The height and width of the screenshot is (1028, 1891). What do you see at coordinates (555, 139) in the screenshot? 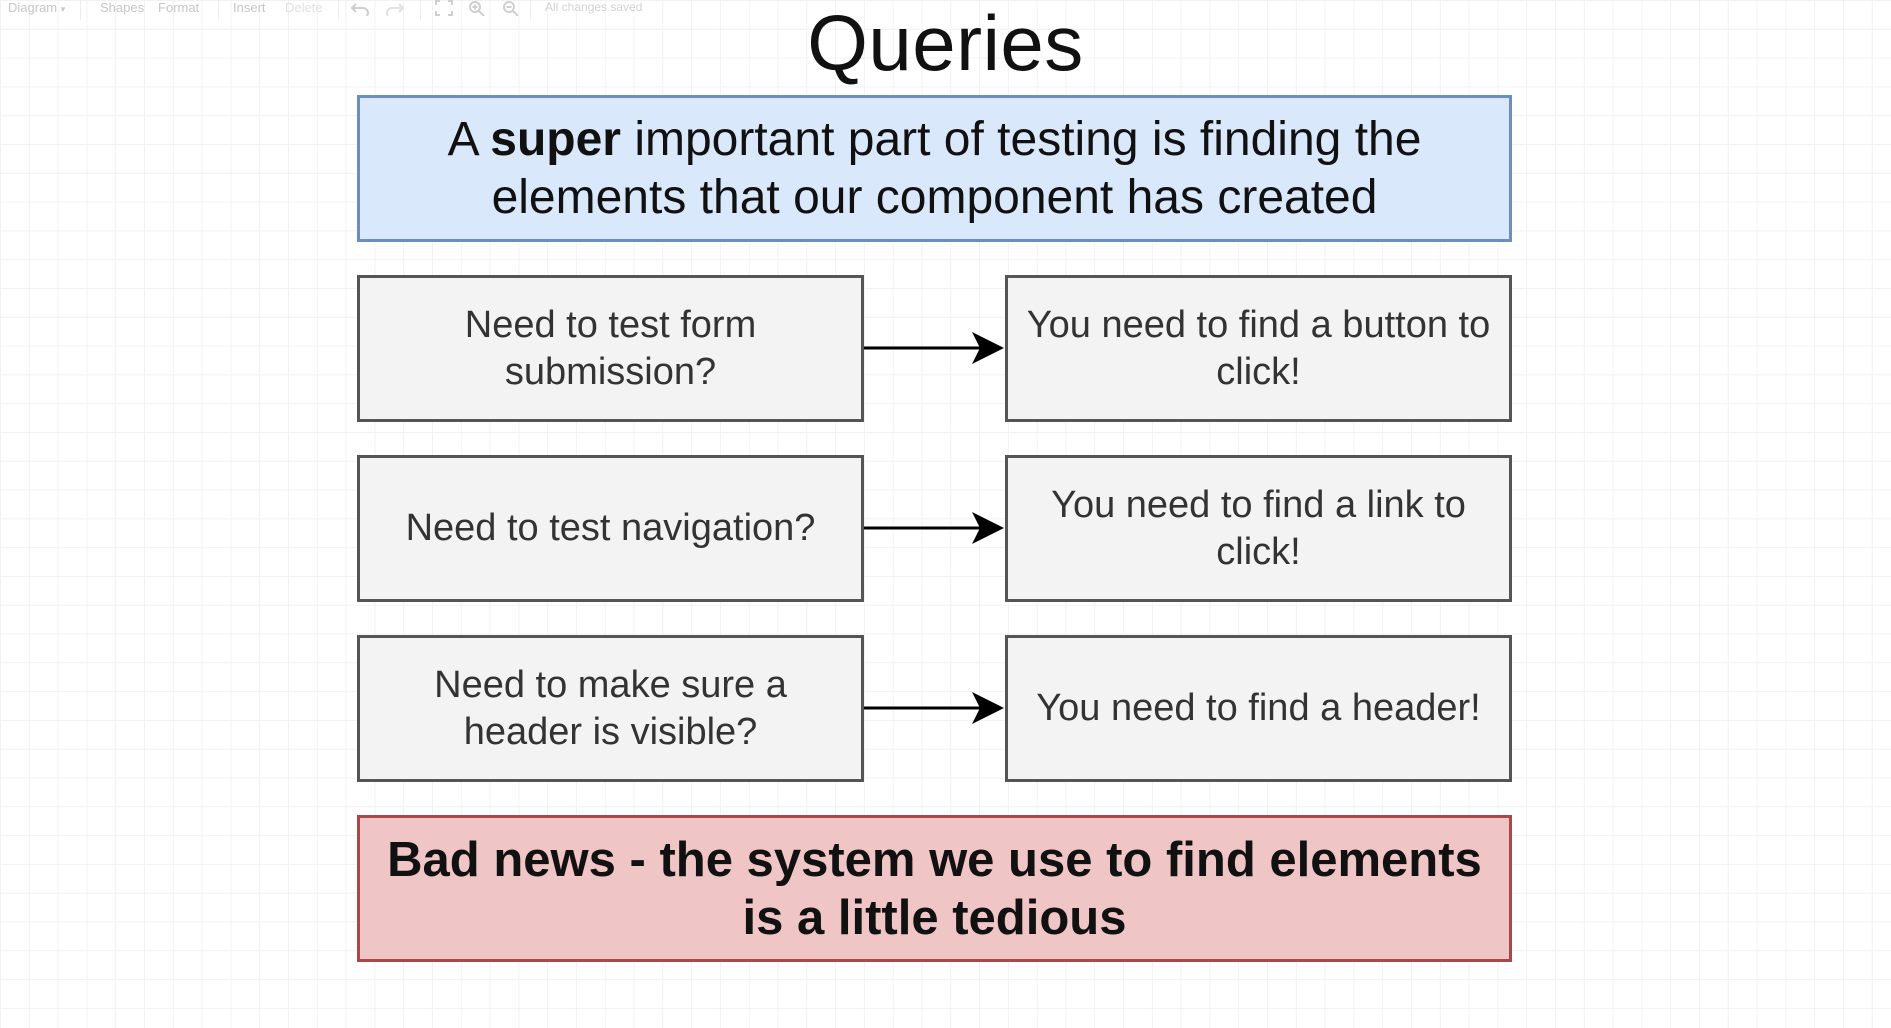
I see `intro-emphasis: super` at bounding box center [555, 139].